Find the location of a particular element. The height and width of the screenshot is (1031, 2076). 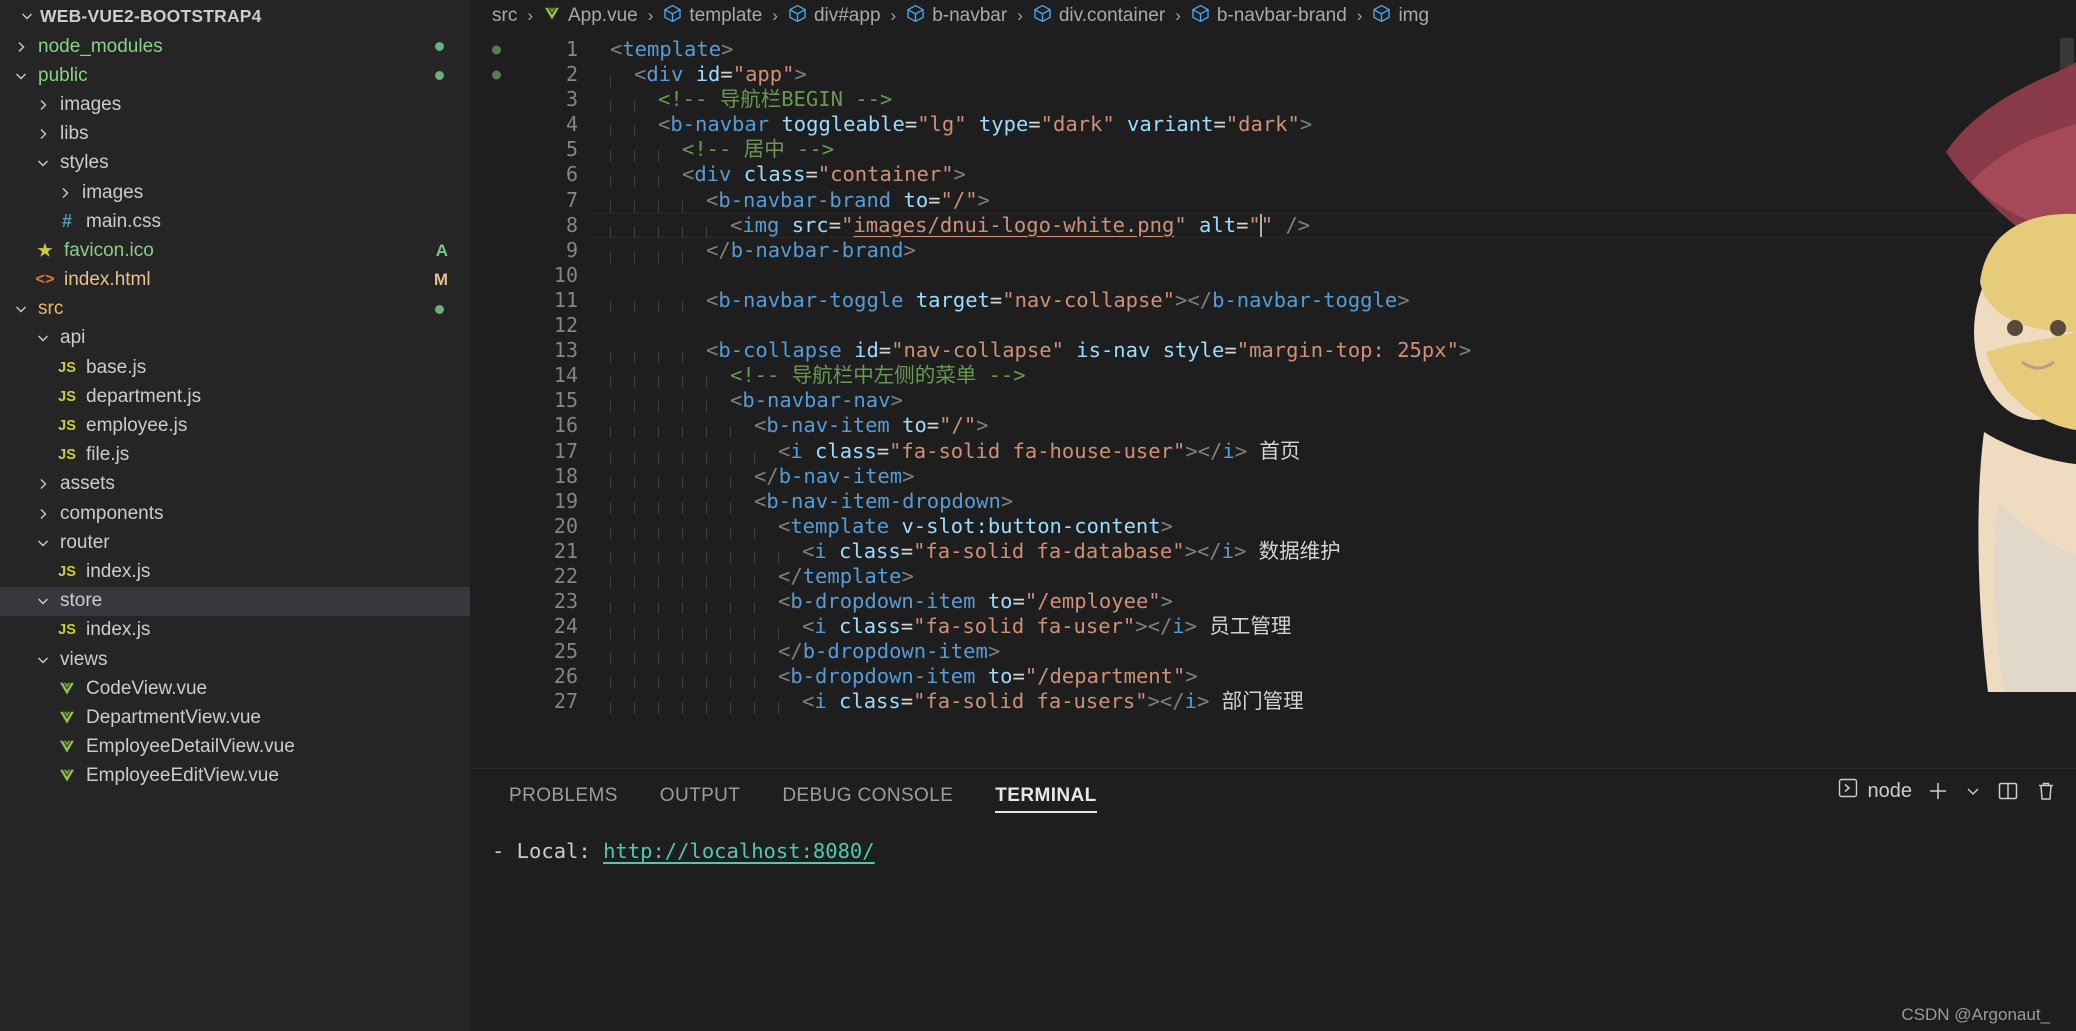

code-line: 10 is located at coordinates (1260, 275).